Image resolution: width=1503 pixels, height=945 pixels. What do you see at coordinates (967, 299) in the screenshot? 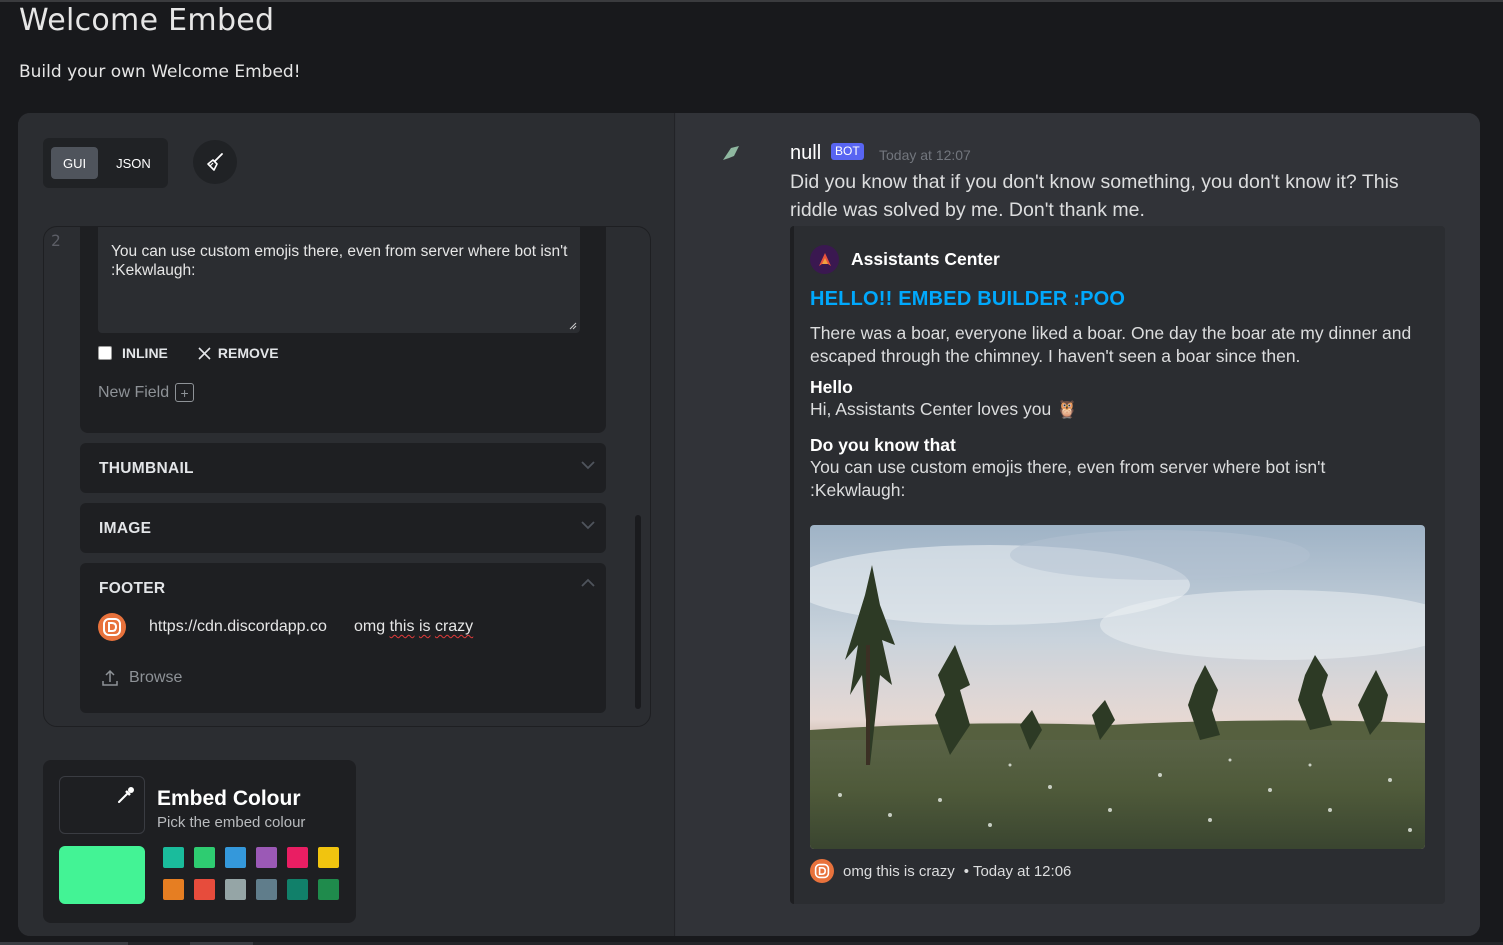
I see `embed-title: HELLO!! EMBED BUILDER :POO` at bounding box center [967, 299].